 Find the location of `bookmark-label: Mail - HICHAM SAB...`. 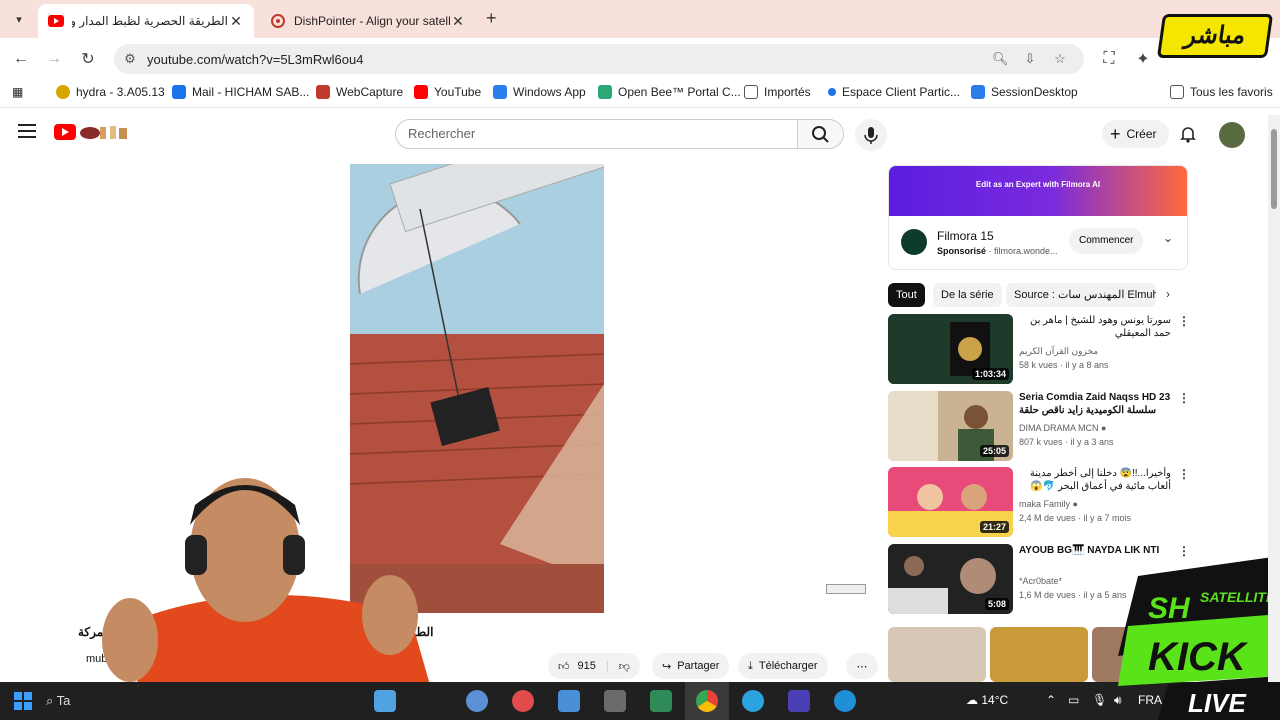

bookmark-label: Mail - HICHAM SAB... is located at coordinates (251, 92).